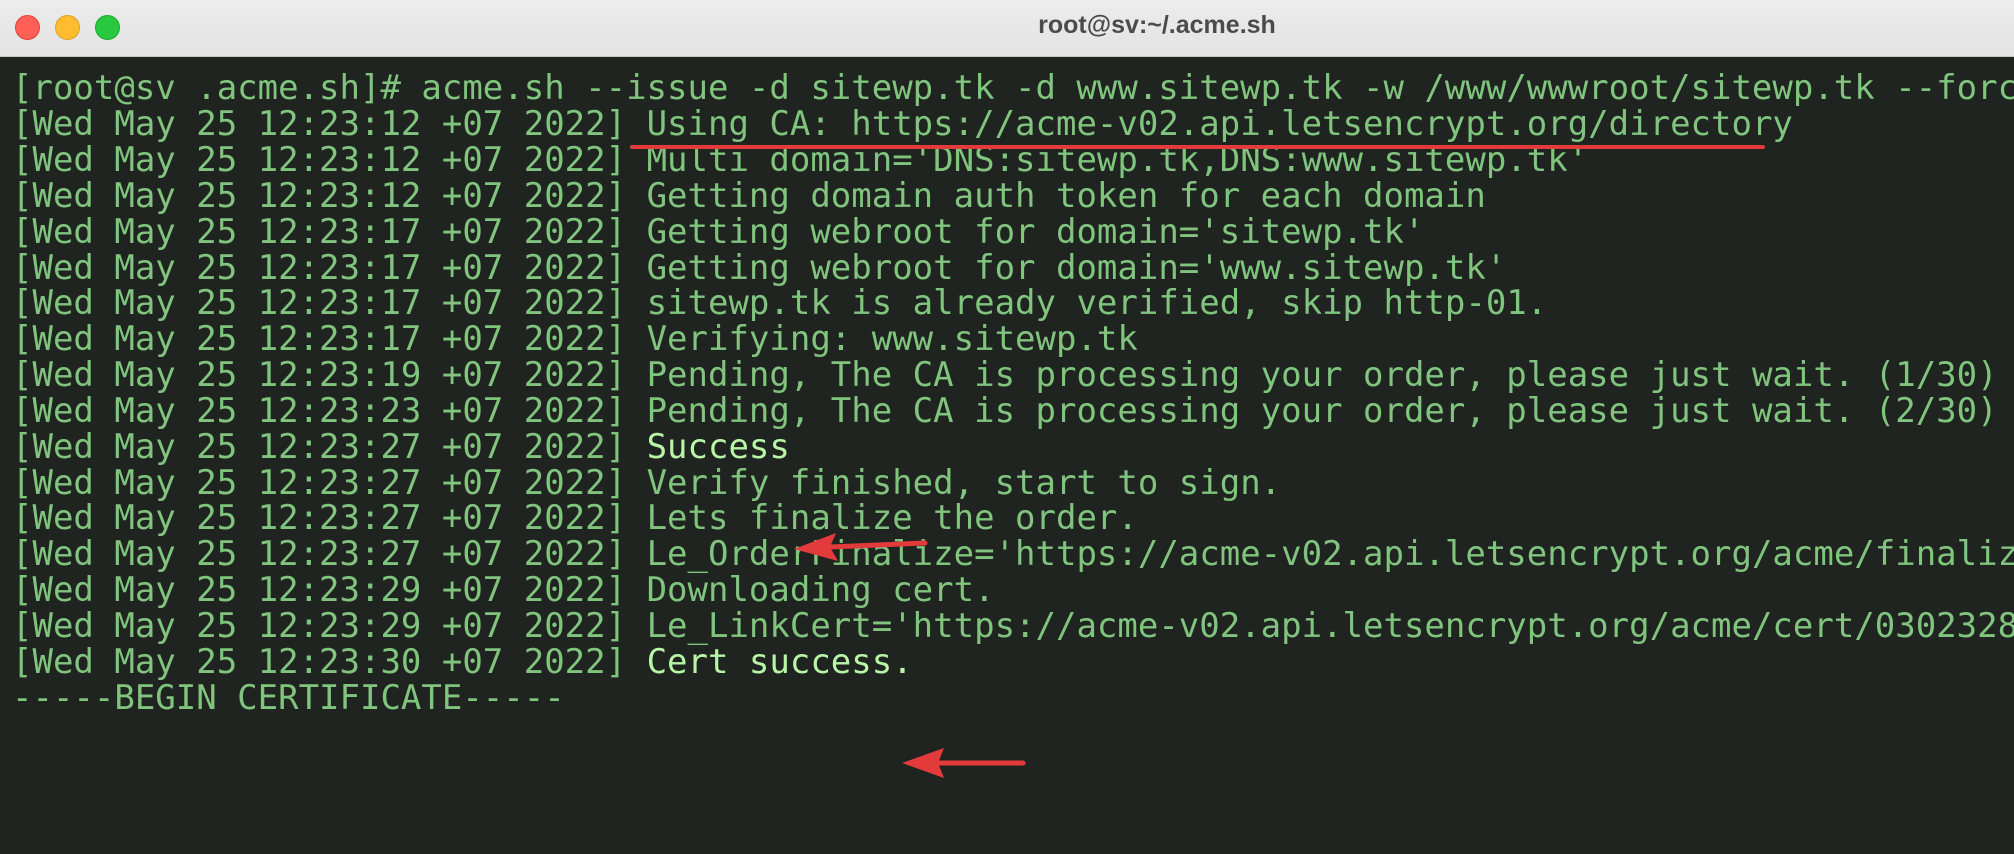  I want to click on annotation-underline, so click(1197, 147).